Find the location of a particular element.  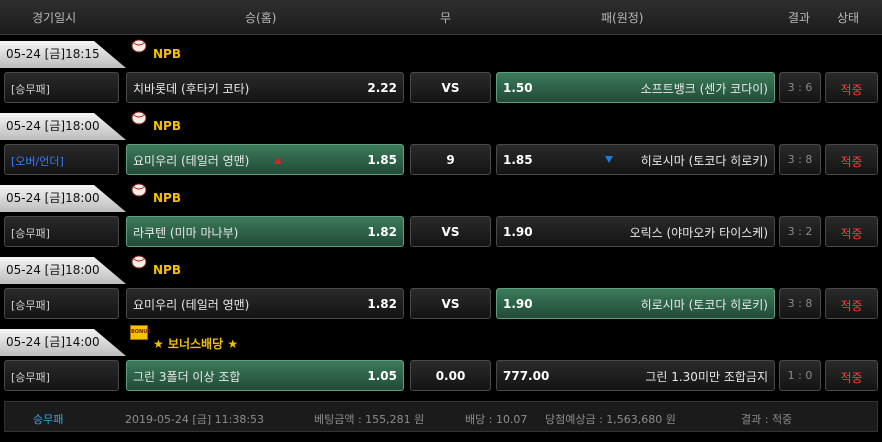

league-name: ★ 보너스배당 ★ is located at coordinates (196, 344).